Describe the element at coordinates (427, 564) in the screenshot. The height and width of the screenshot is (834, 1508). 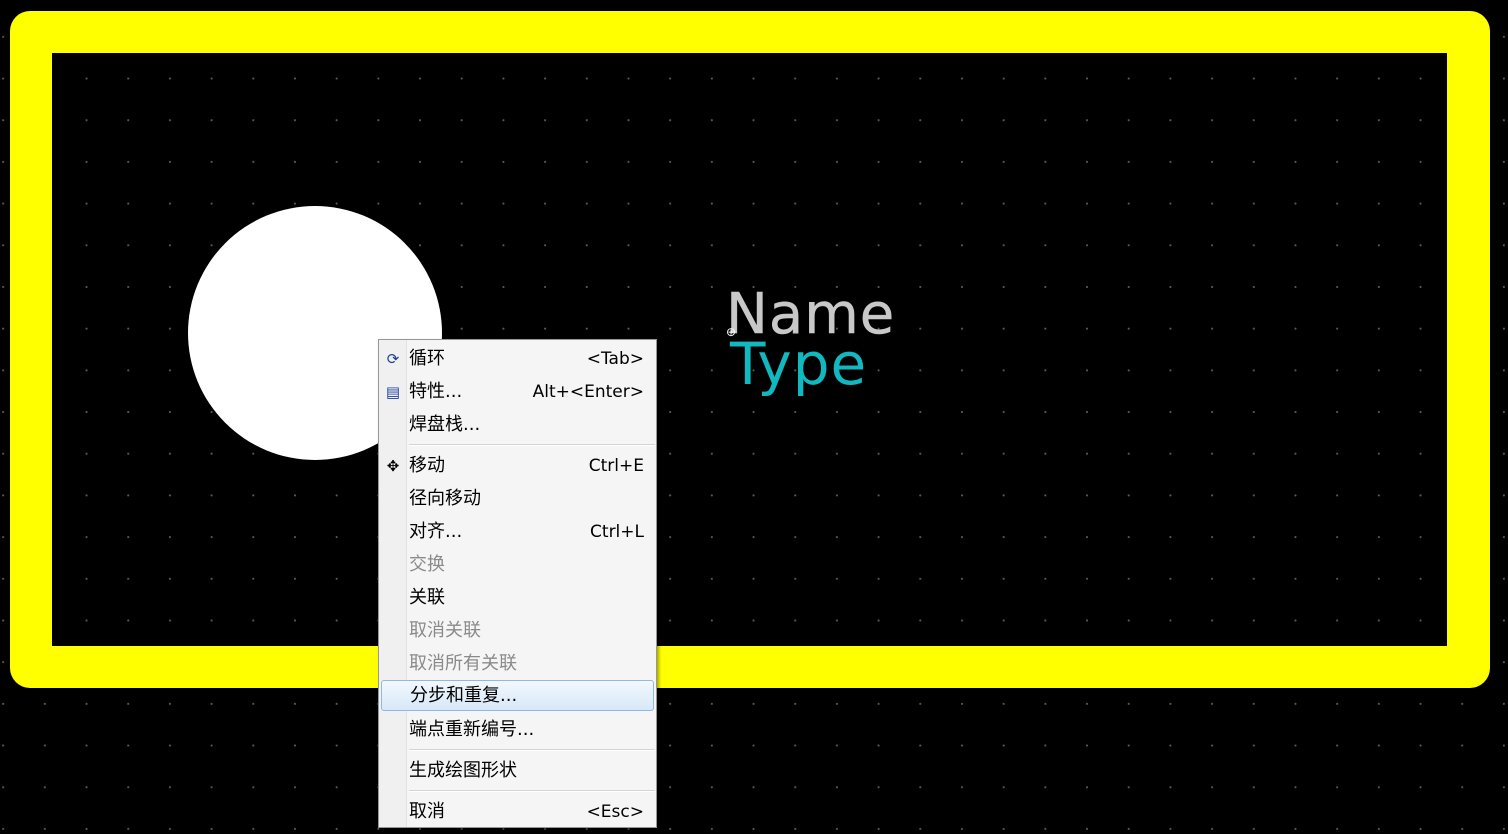
I see `menu-item-label: 交换` at that location.